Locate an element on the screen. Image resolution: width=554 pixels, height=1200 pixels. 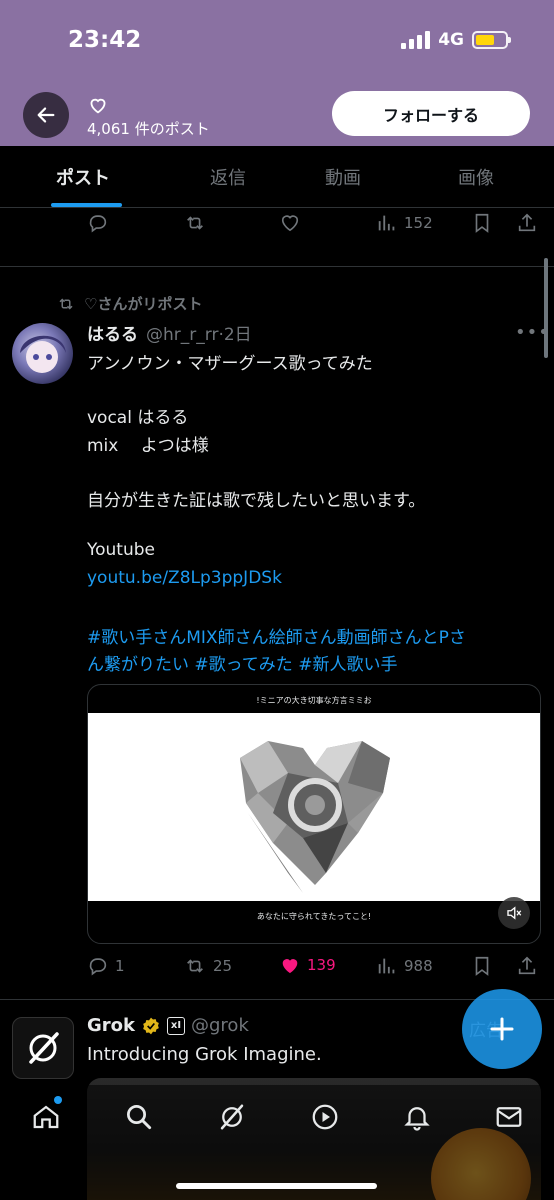
post-count: 4,061 件のポスト is located at coordinates (148, 129).